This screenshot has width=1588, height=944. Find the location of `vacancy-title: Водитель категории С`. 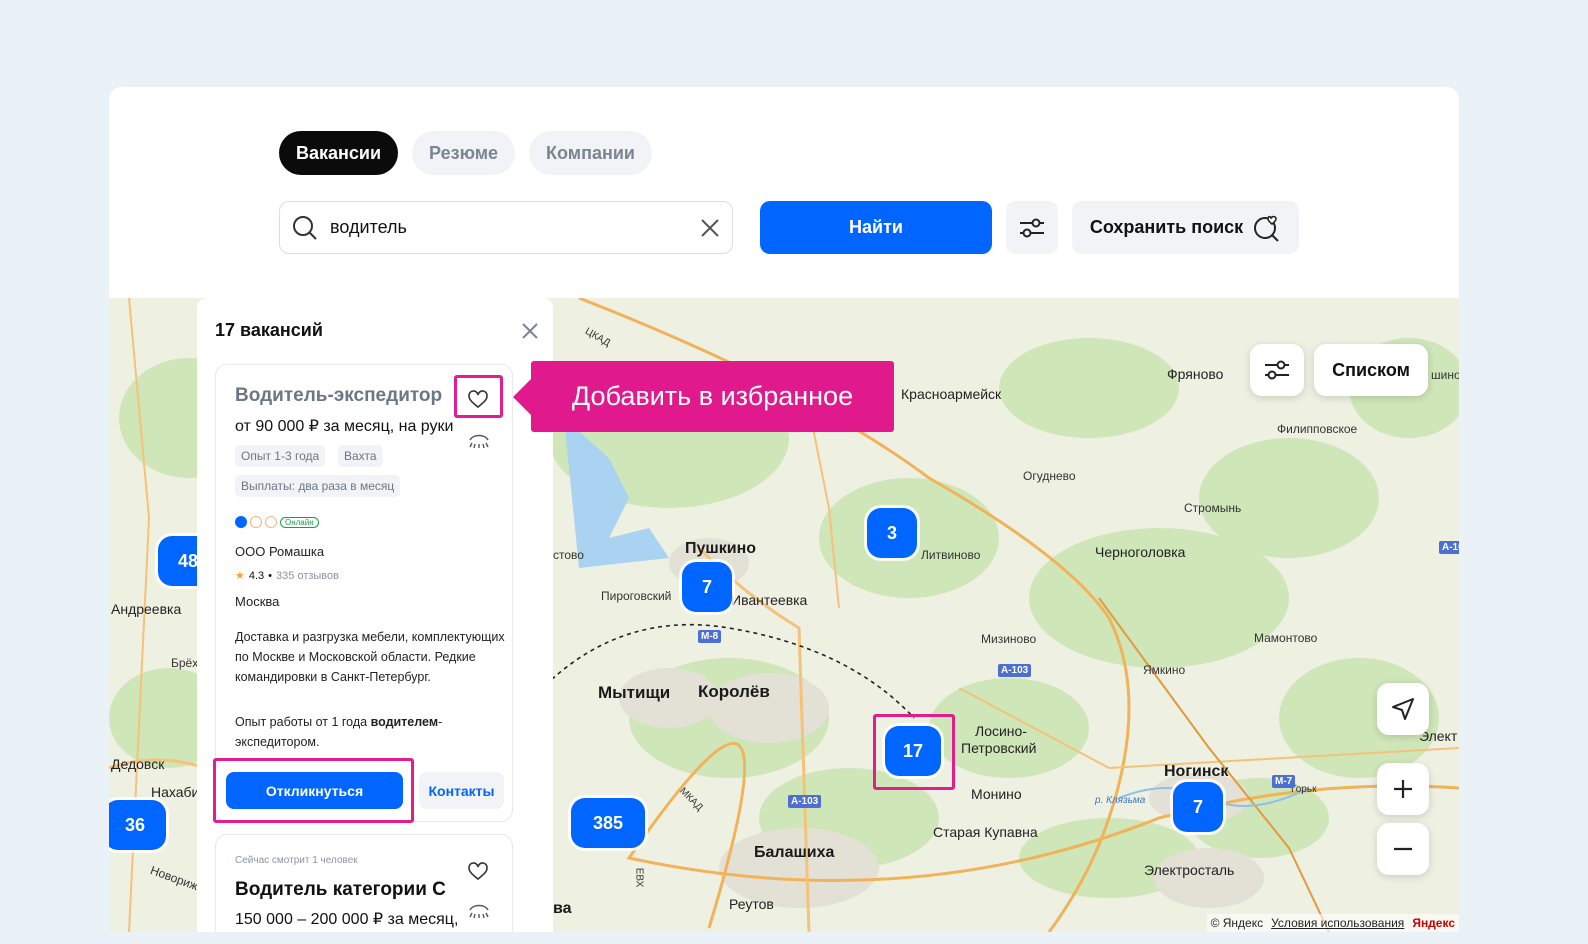

vacancy-title: Водитель категории С is located at coordinates (340, 890).